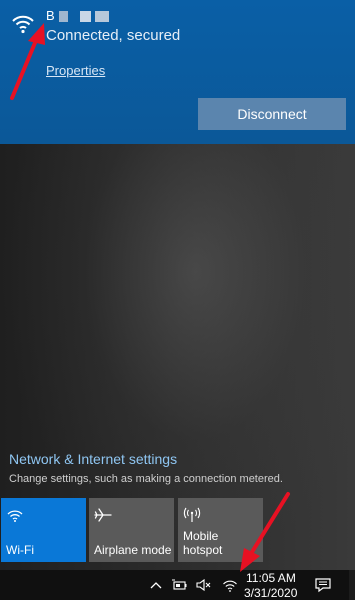 This screenshot has height=600, width=355. I want to click on taskbar-date: 3/31/2020, so click(270, 593).